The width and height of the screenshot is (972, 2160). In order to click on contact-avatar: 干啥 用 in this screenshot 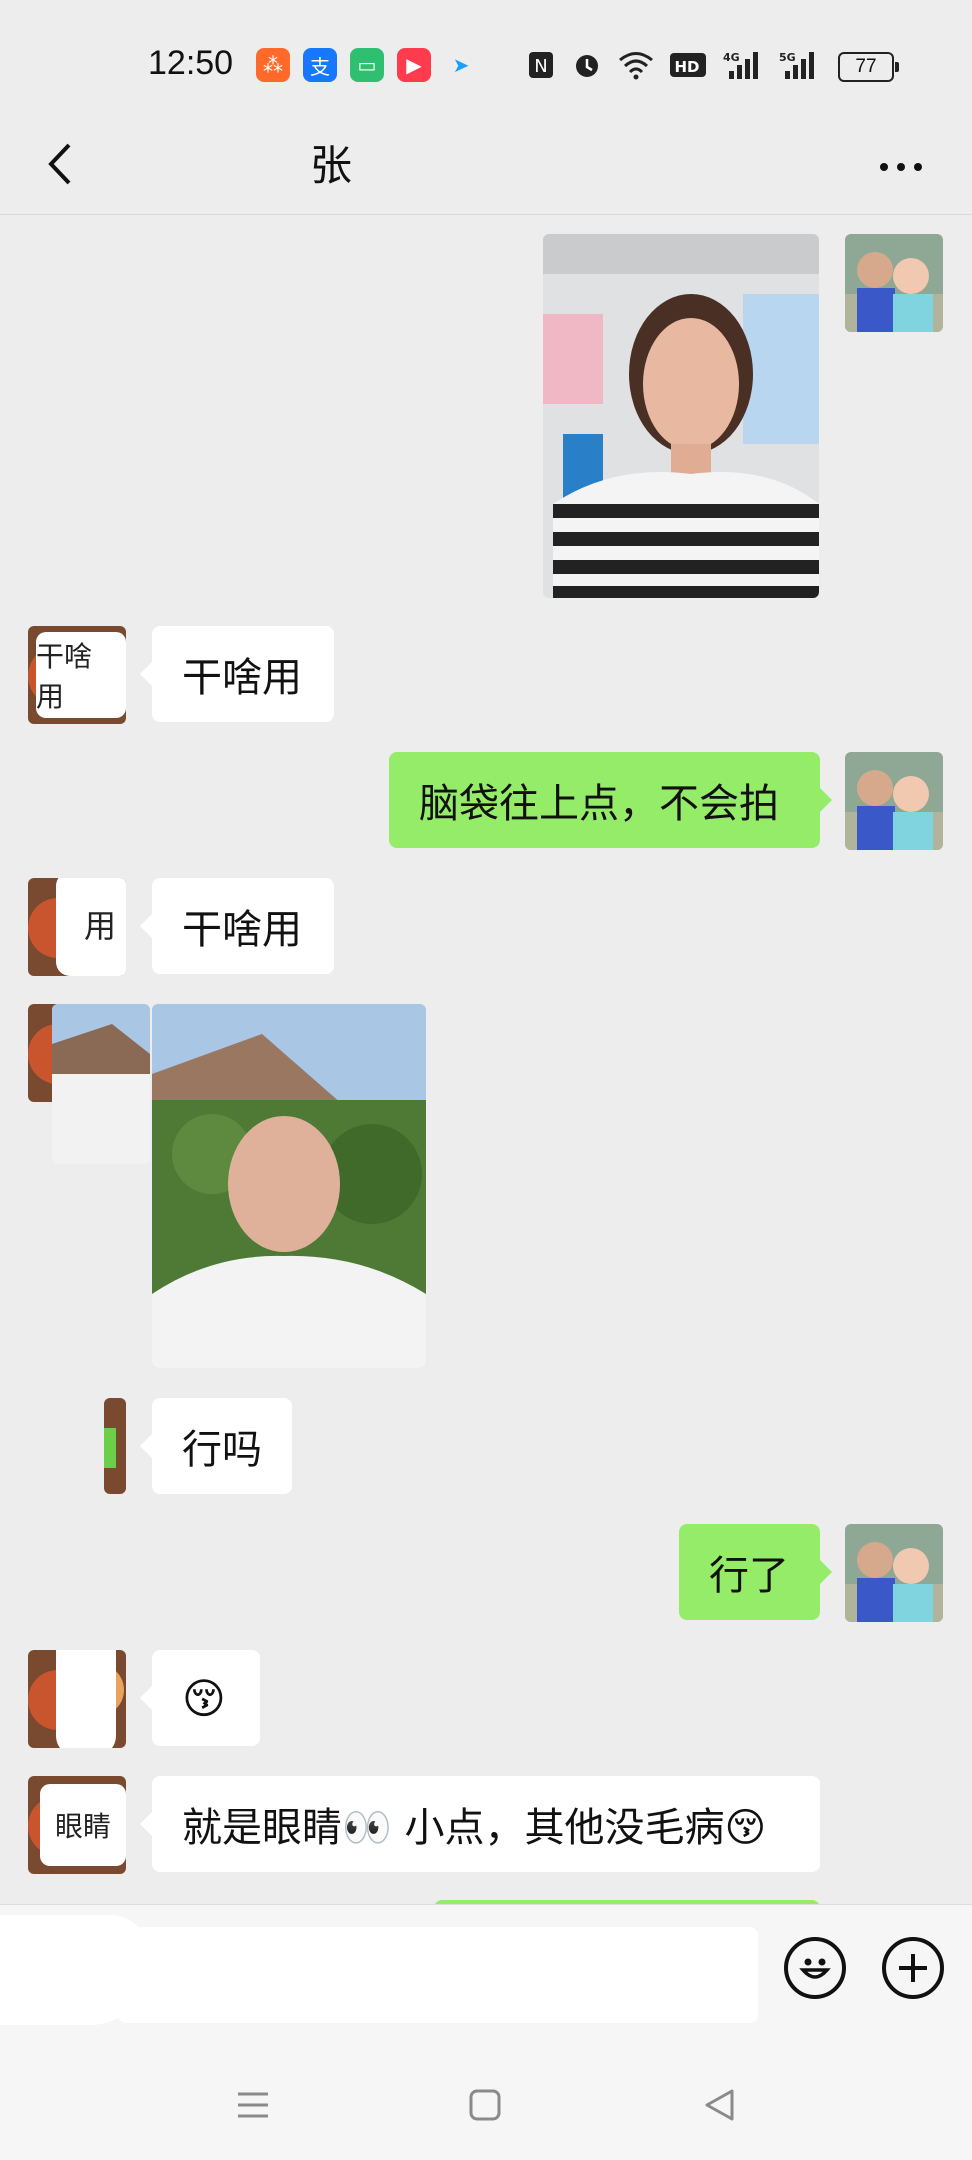, I will do `click(77, 675)`.